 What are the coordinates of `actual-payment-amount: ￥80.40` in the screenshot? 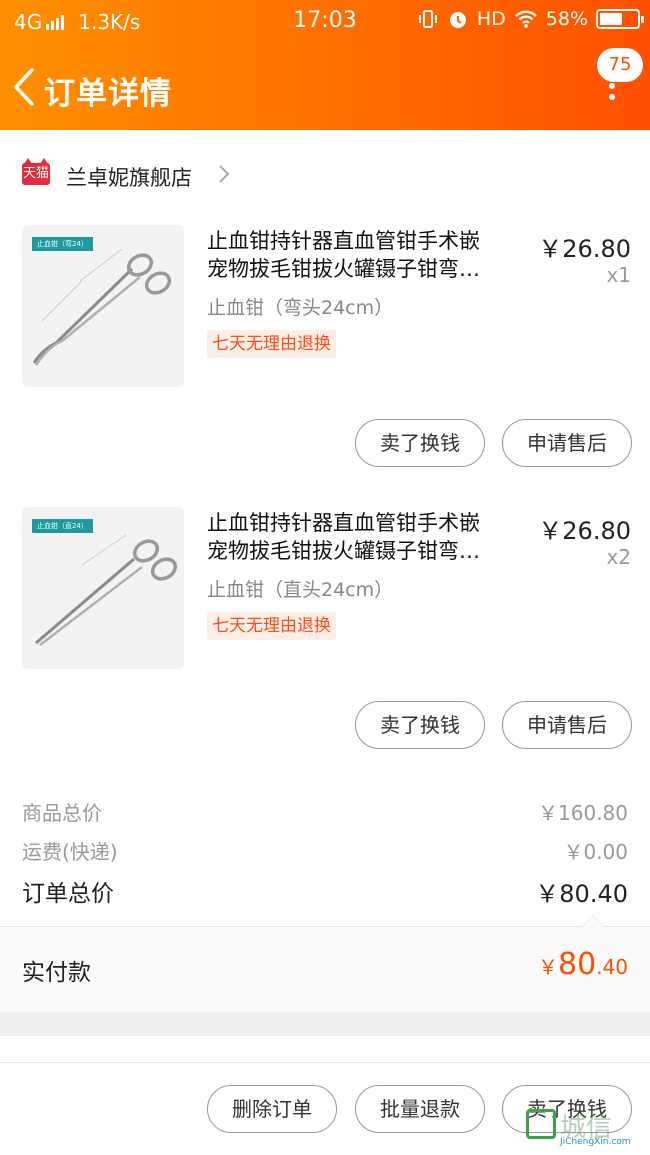 It's located at (583, 964).